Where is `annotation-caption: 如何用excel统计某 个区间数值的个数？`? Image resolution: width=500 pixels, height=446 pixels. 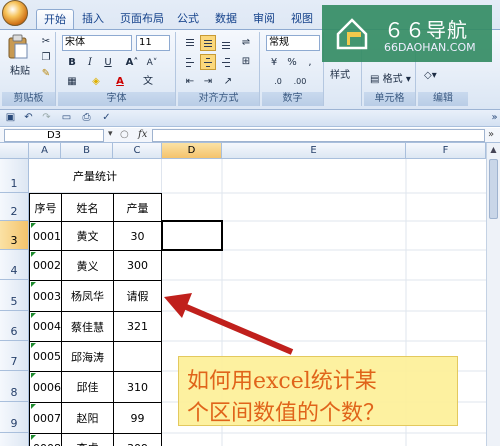 annotation-caption: 如何用excel统计某 个区间数值的个数？ is located at coordinates (318, 391).